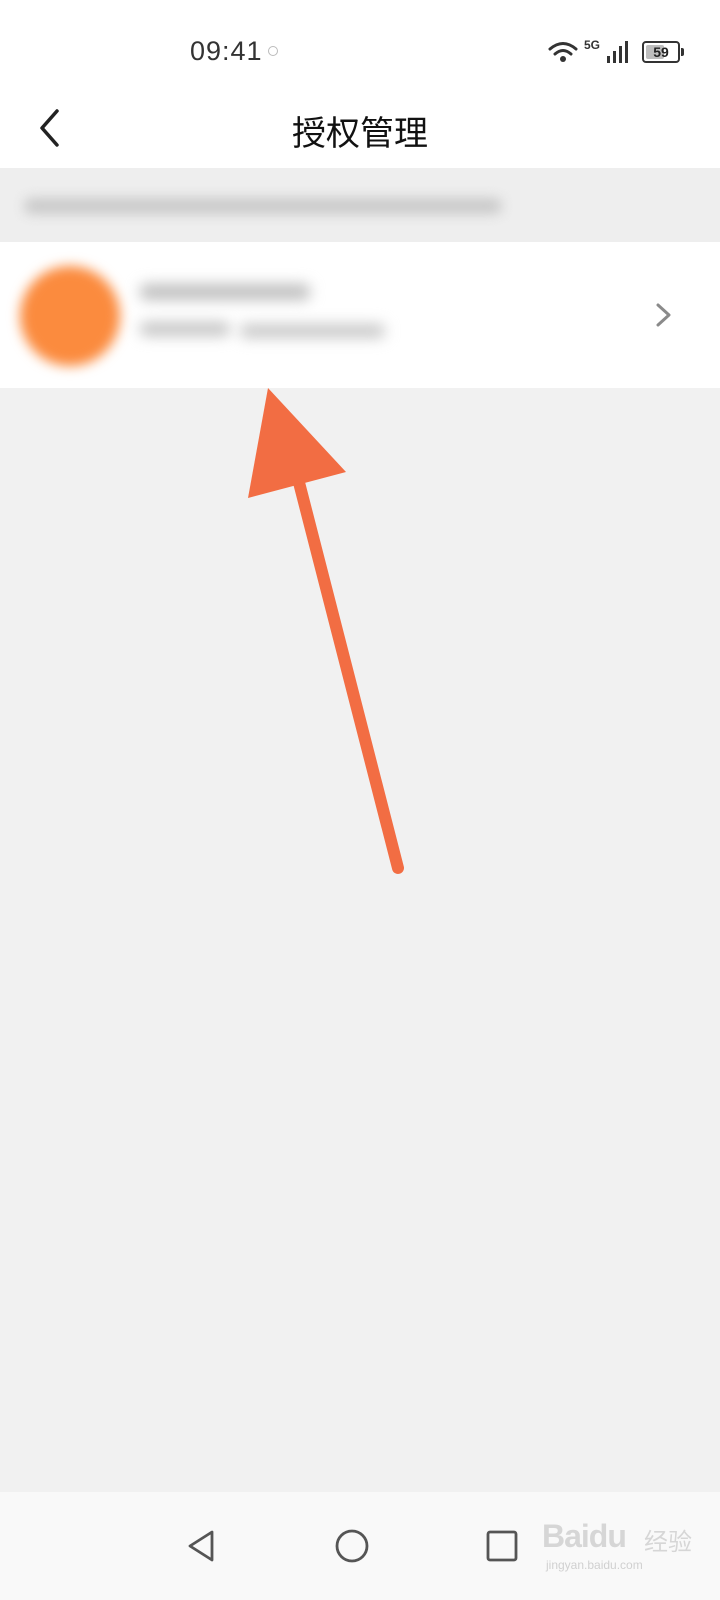 This screenshot has width=720, height=1600. I want to click on blurred-app-name, so click(225, 292).